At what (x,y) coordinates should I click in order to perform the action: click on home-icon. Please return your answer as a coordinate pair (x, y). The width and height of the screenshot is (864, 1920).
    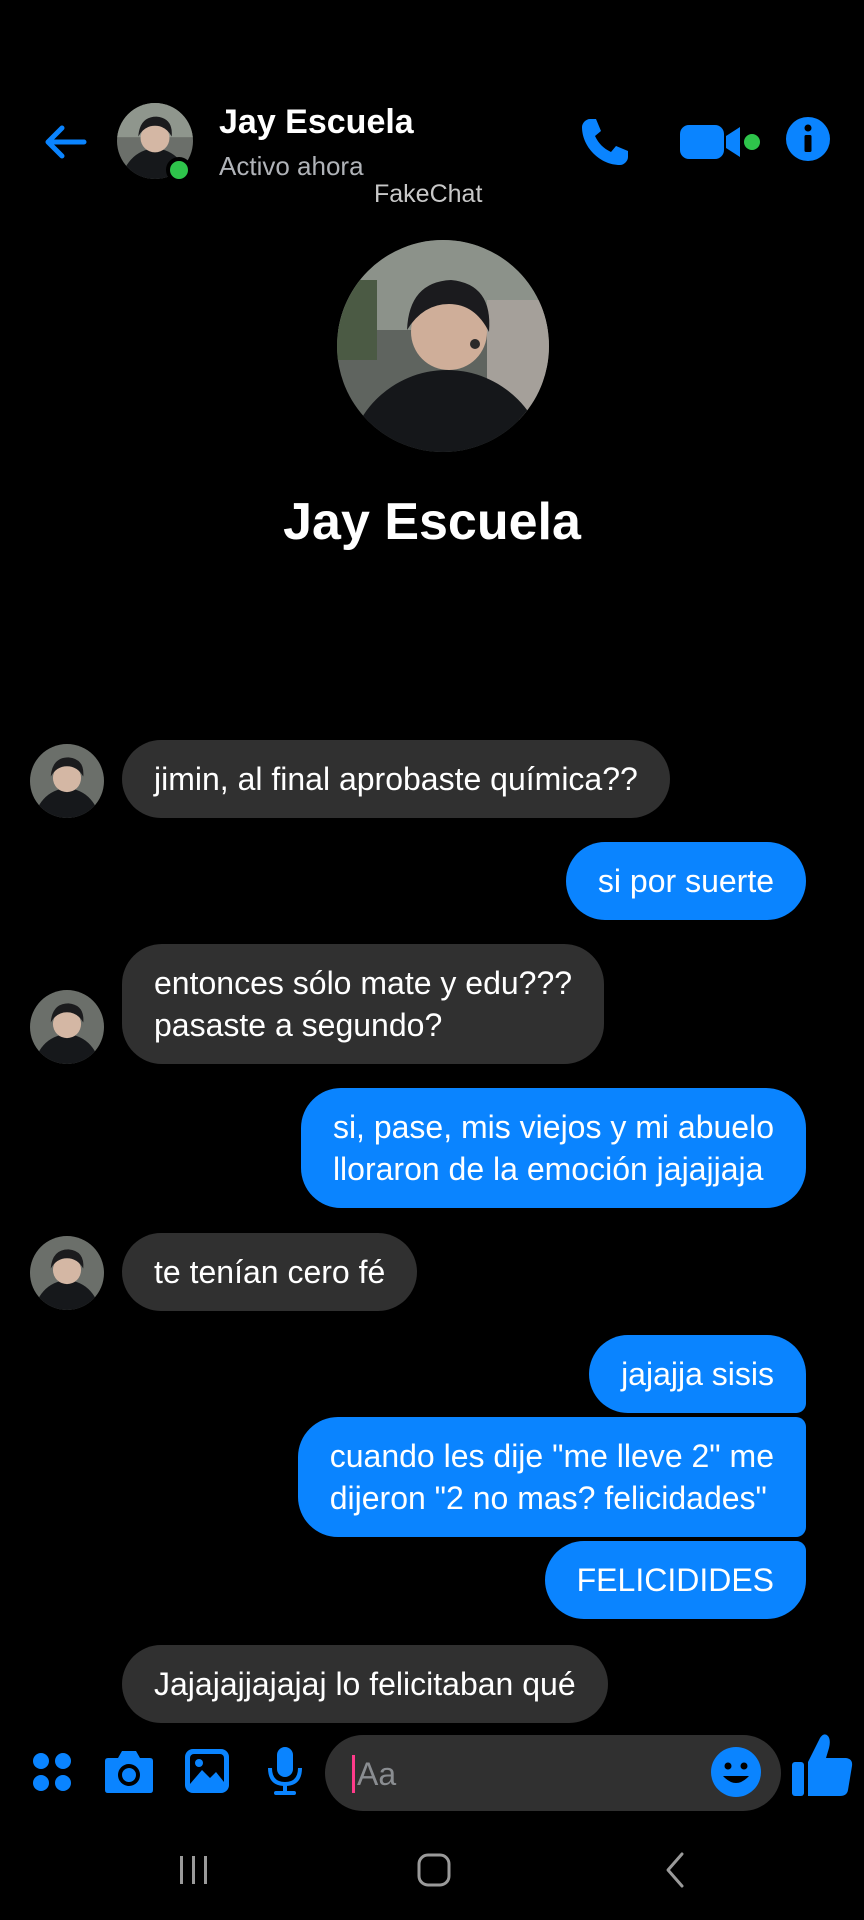
    Looking at the image, I should click on (434, 1870).